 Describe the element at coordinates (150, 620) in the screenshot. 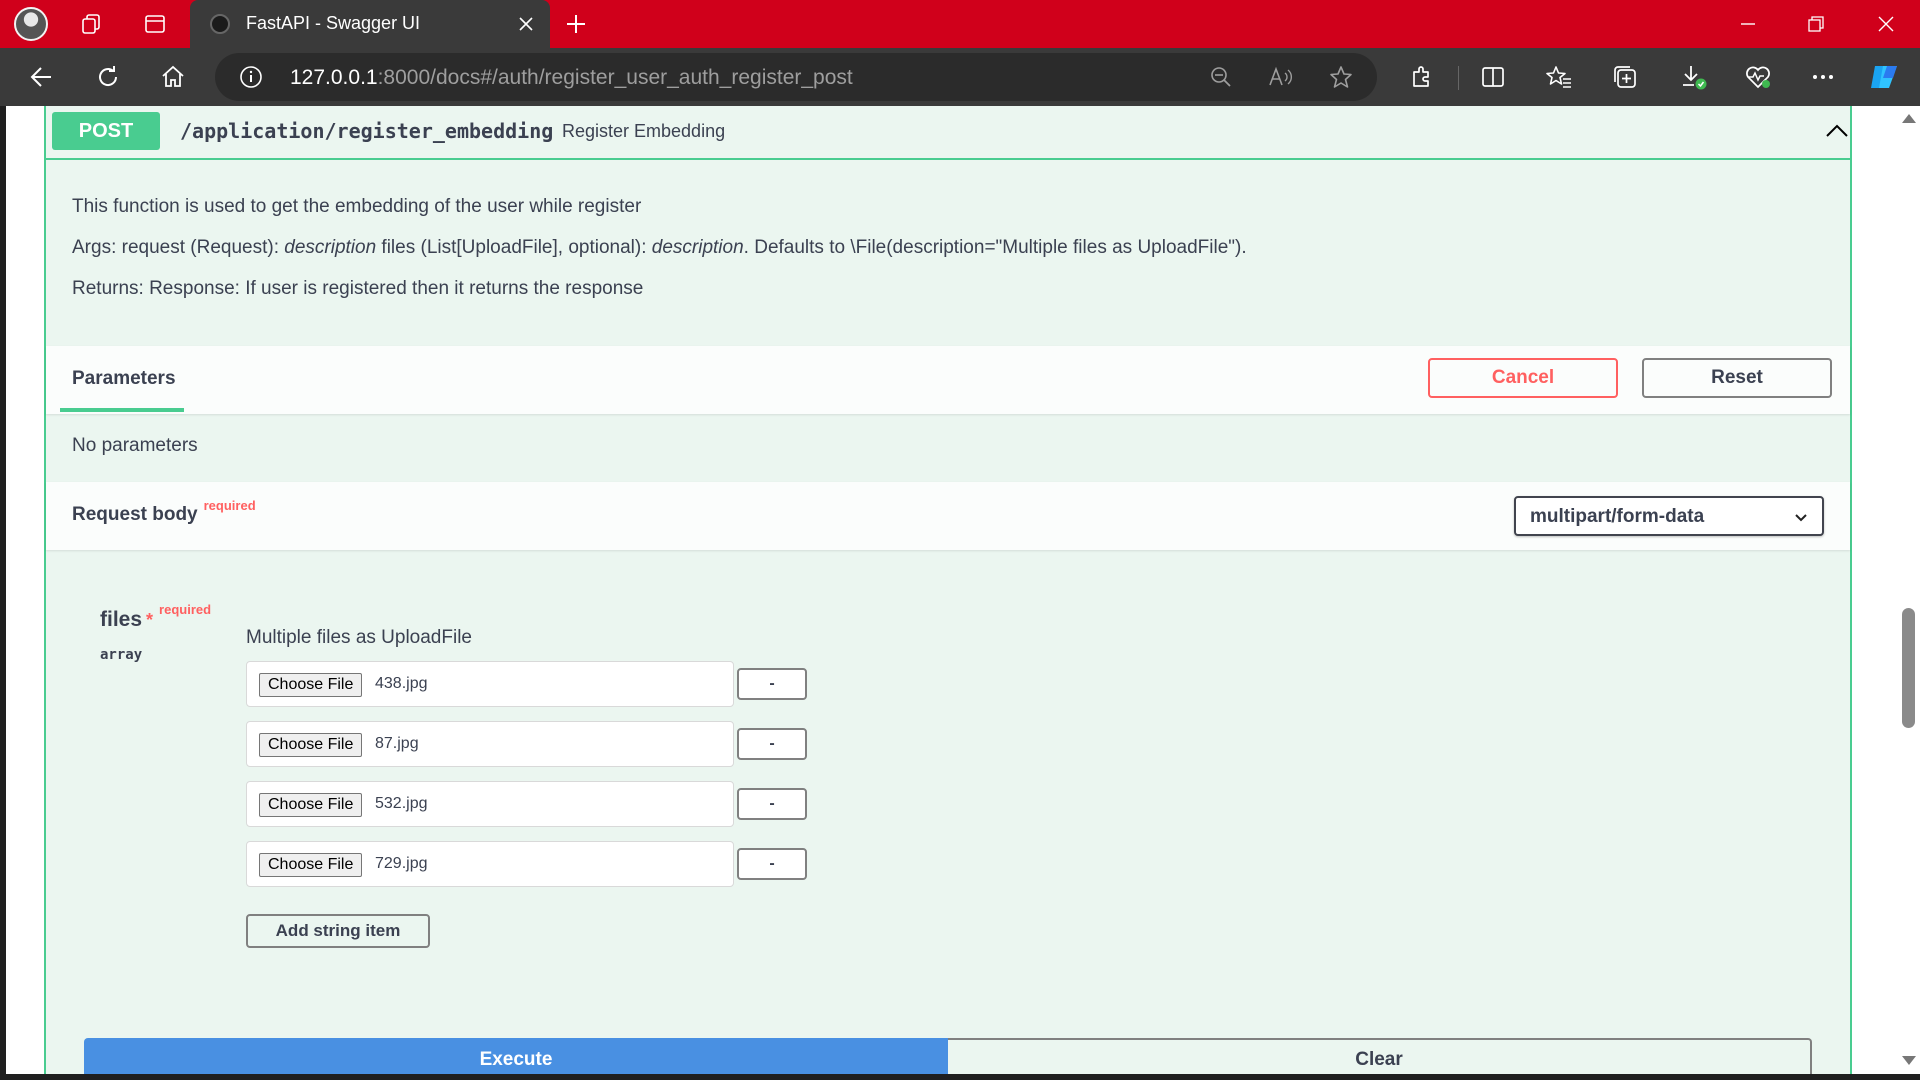

I see `required-star: *` at that location.